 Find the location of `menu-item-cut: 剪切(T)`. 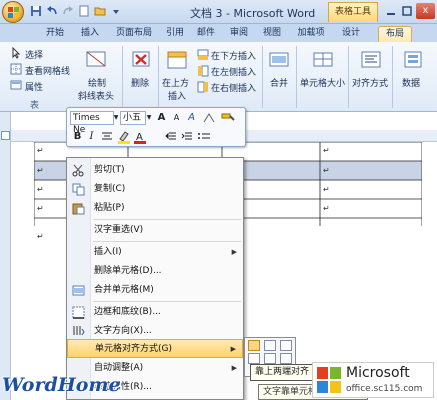

menu-item-cut: 剪切(T) is located at coordinates (155, 170).